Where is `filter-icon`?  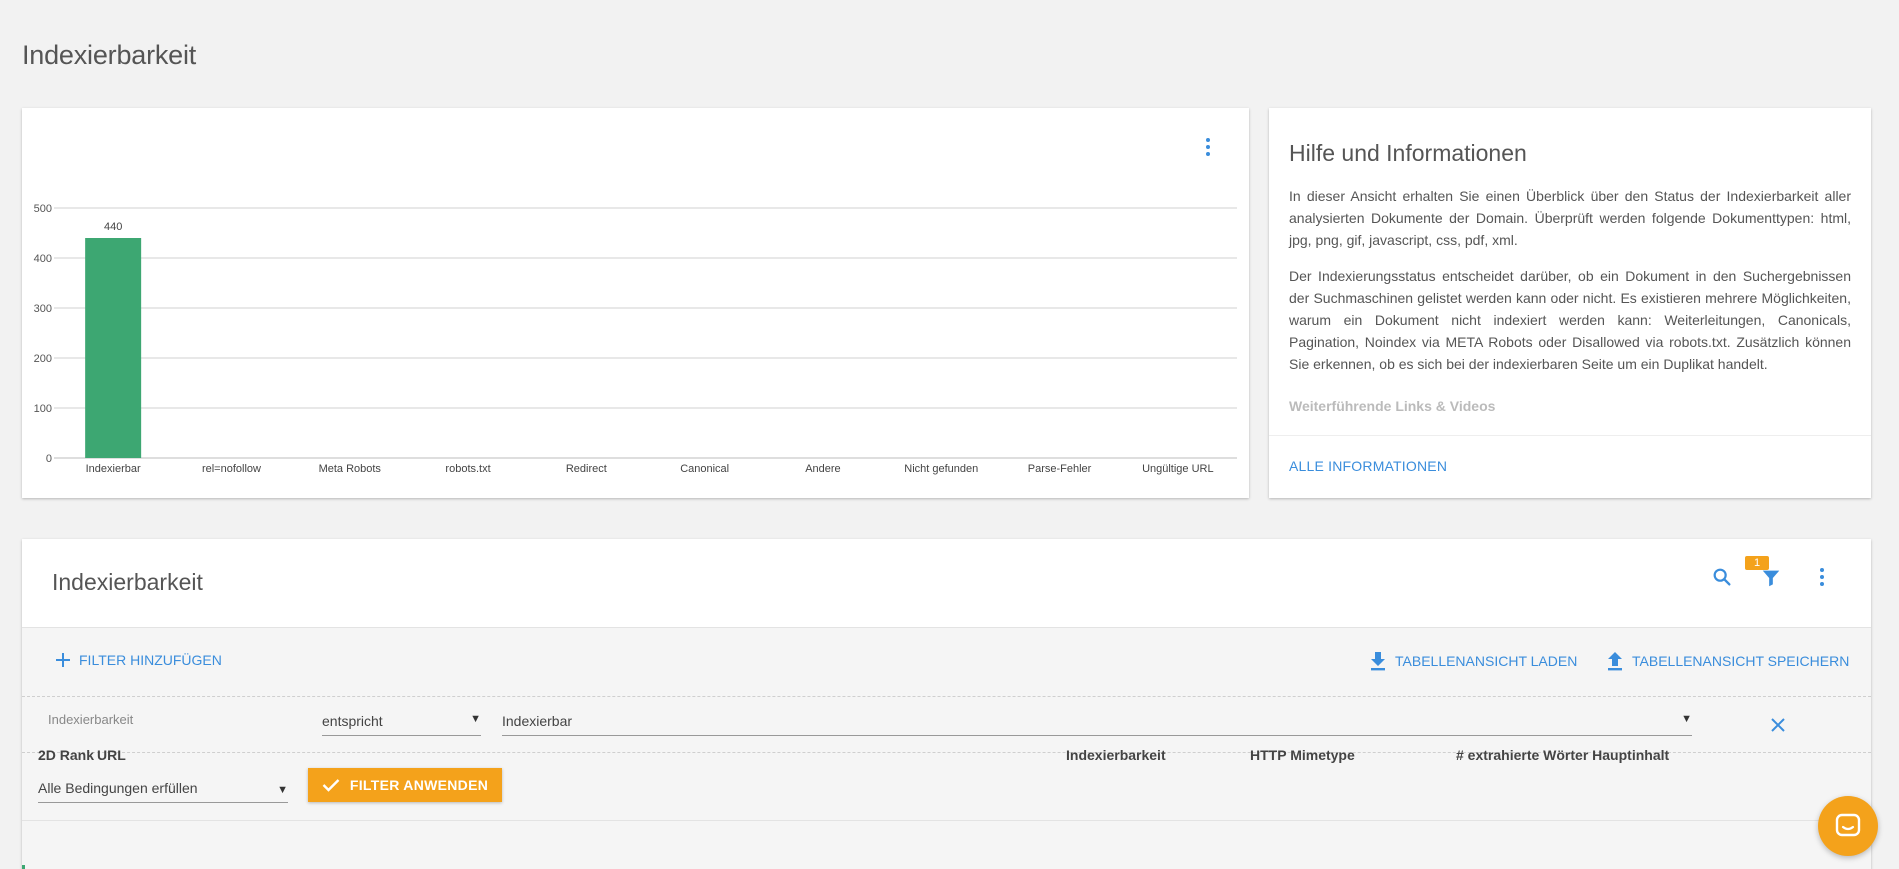
filter-icon is located at coordinates (1771, 578).